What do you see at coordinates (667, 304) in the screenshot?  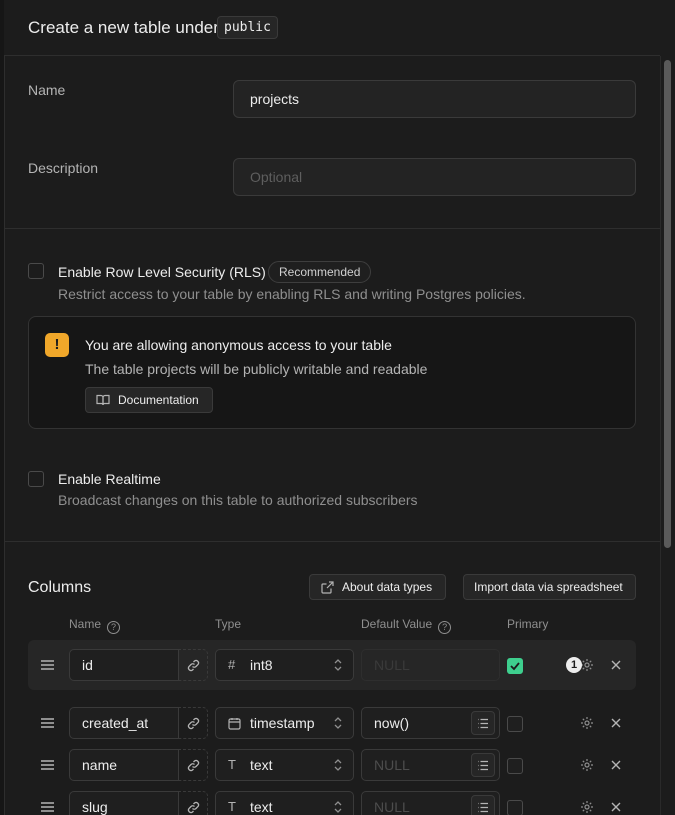 I see `scrollbar-thumb` at bounding box center [667, 304].